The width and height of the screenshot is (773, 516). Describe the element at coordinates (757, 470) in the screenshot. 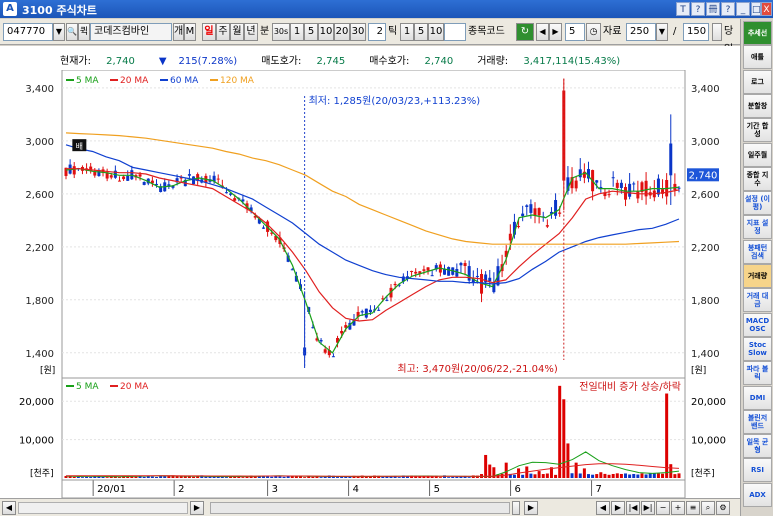

I see `rsi-tool: RSI` at that location.